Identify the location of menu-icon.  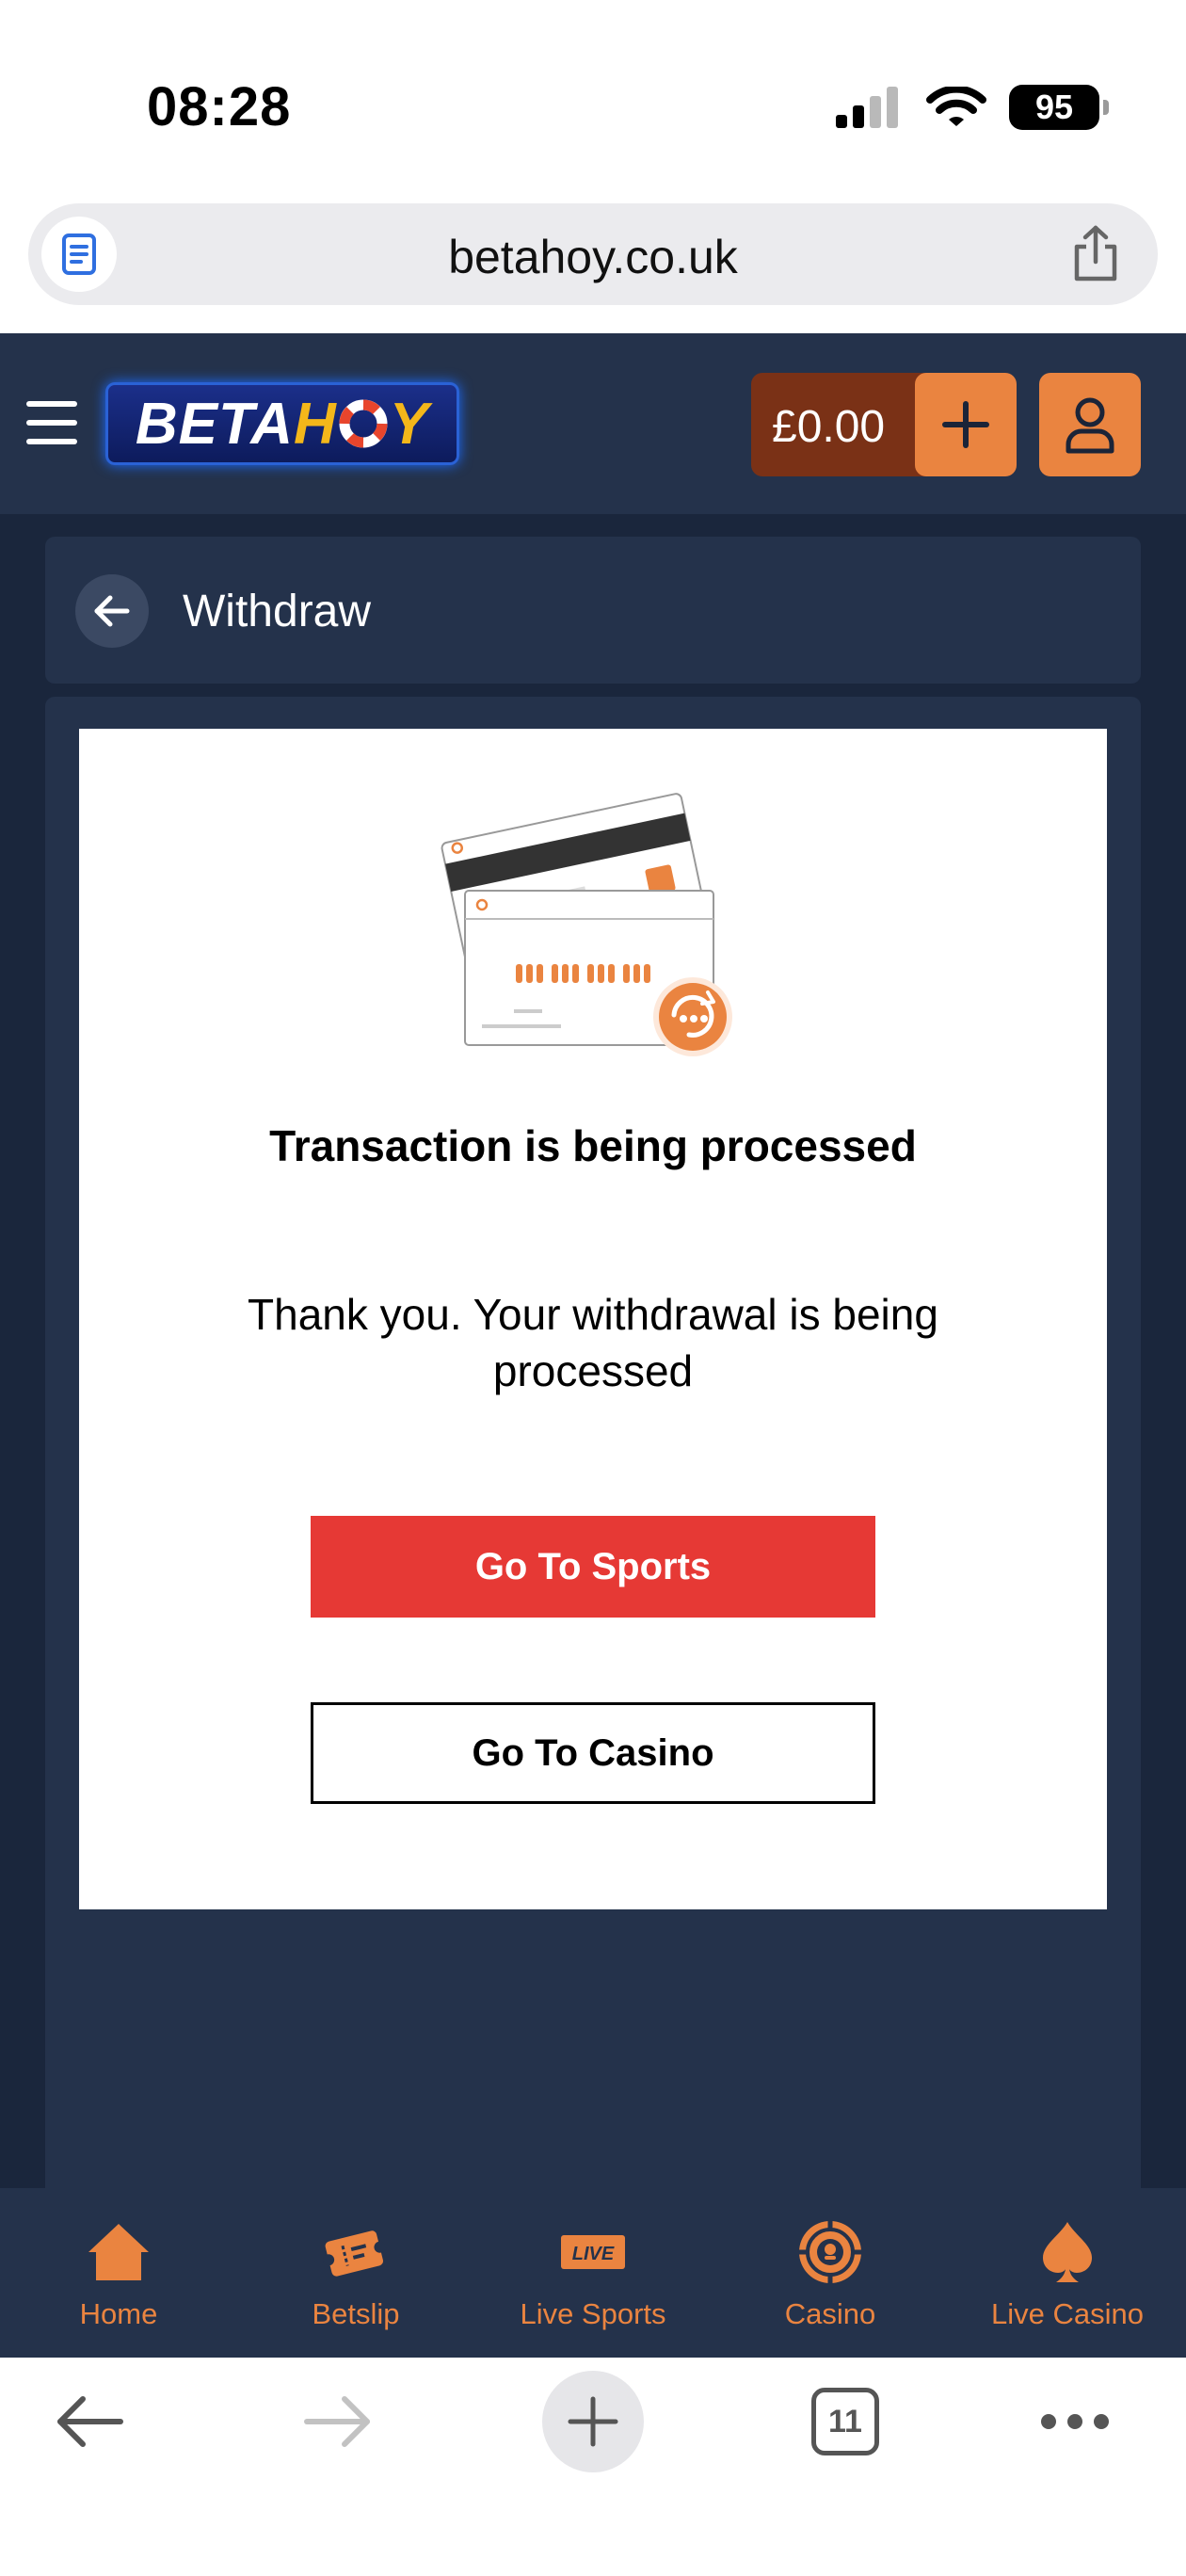
(51, 422).